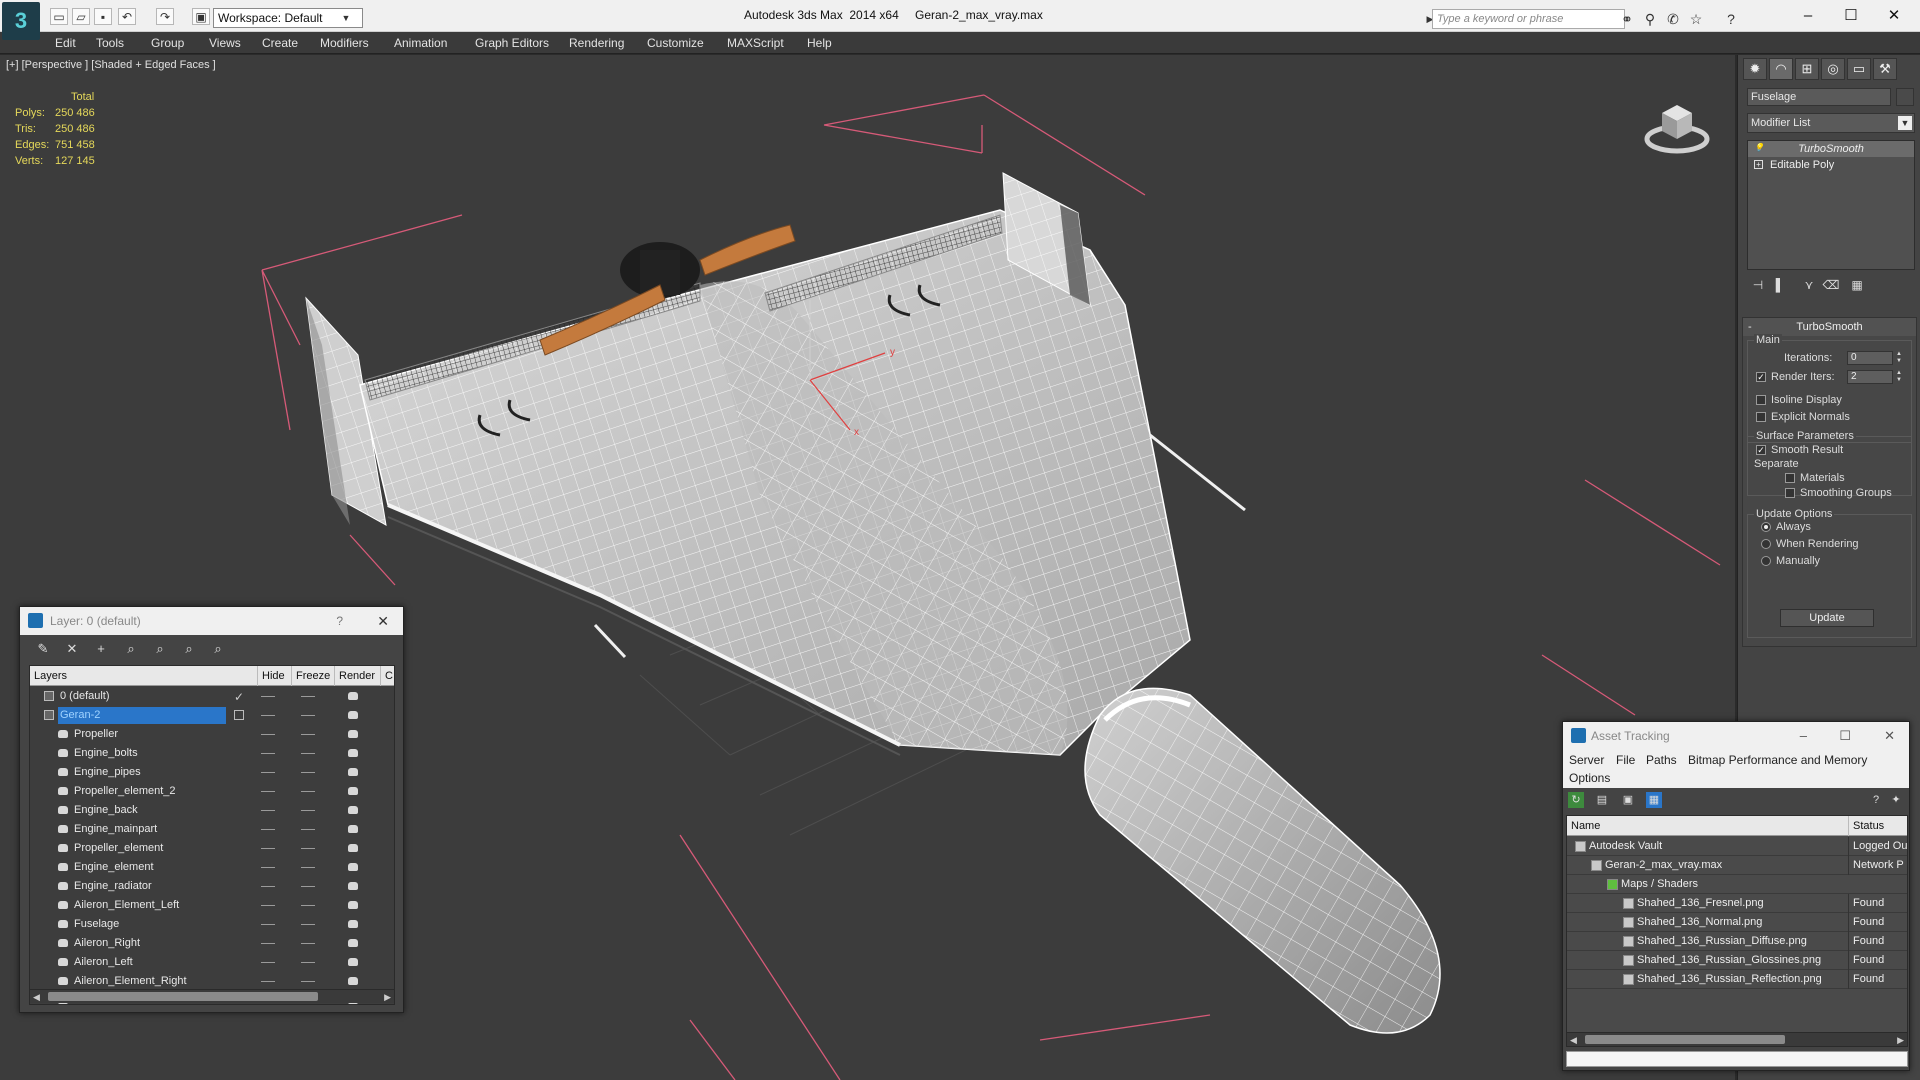 The image size is (1920, 1080). What do you see at coordinates (819, 43) in the screenshot?
I see `menu-help: Help` at bounding box center [819, 43].